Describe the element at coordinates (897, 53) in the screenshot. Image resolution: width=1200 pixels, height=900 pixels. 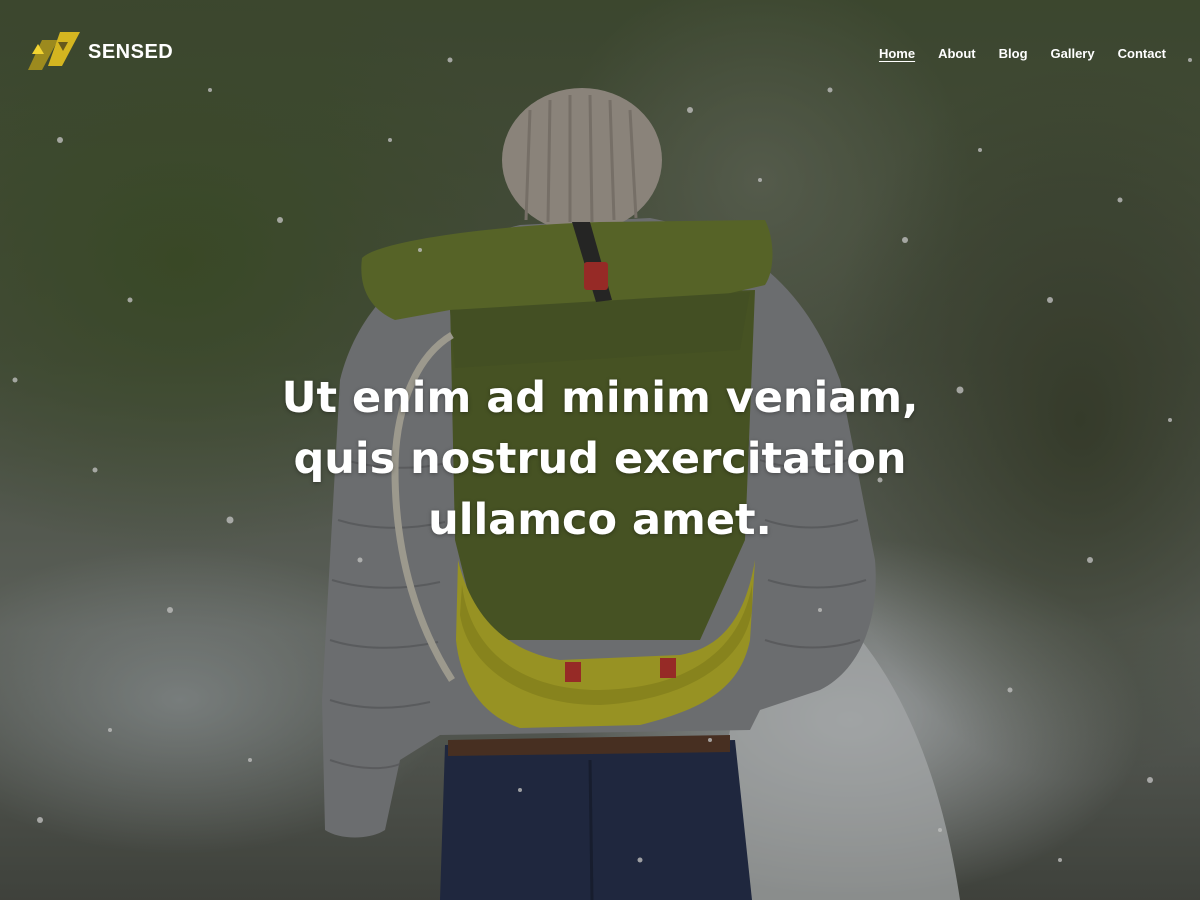
I see `nav-home: Home` at that location.